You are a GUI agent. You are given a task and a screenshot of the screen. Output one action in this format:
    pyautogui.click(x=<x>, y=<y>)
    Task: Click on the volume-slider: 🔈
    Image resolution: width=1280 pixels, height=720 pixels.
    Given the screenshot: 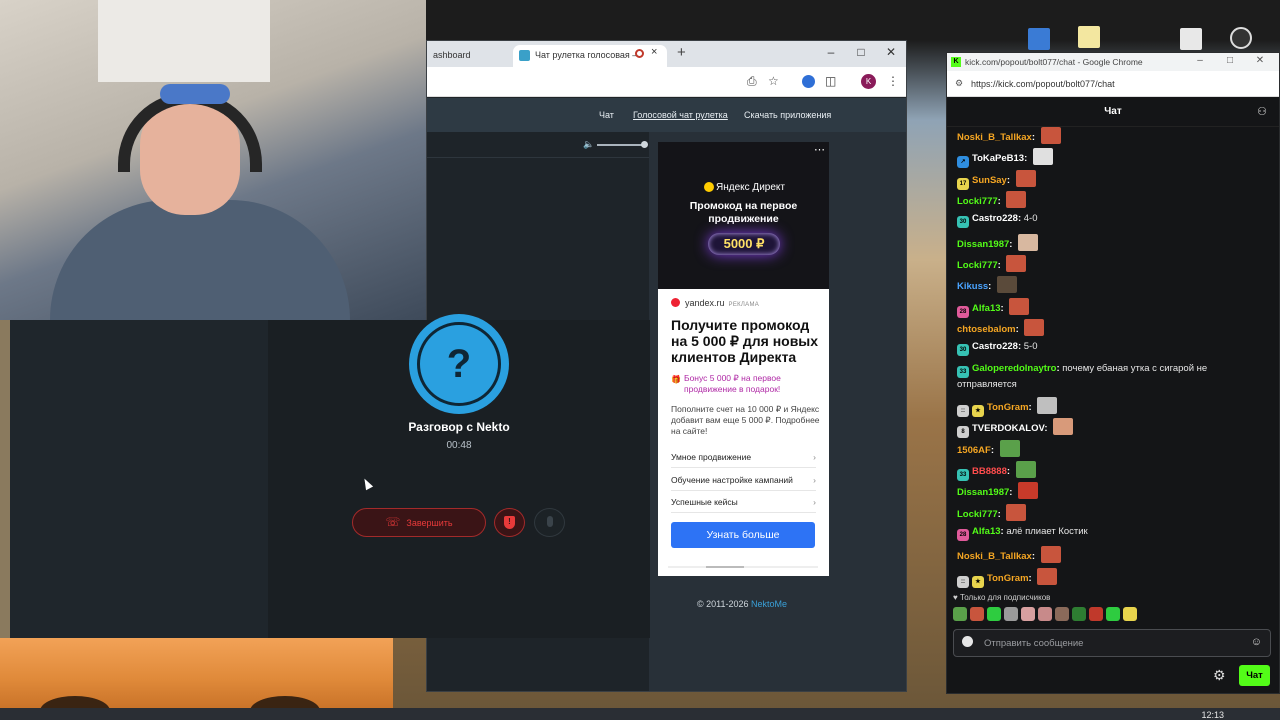 What is the action you would take?
    pyautogui.click(x=615, y=144)
    